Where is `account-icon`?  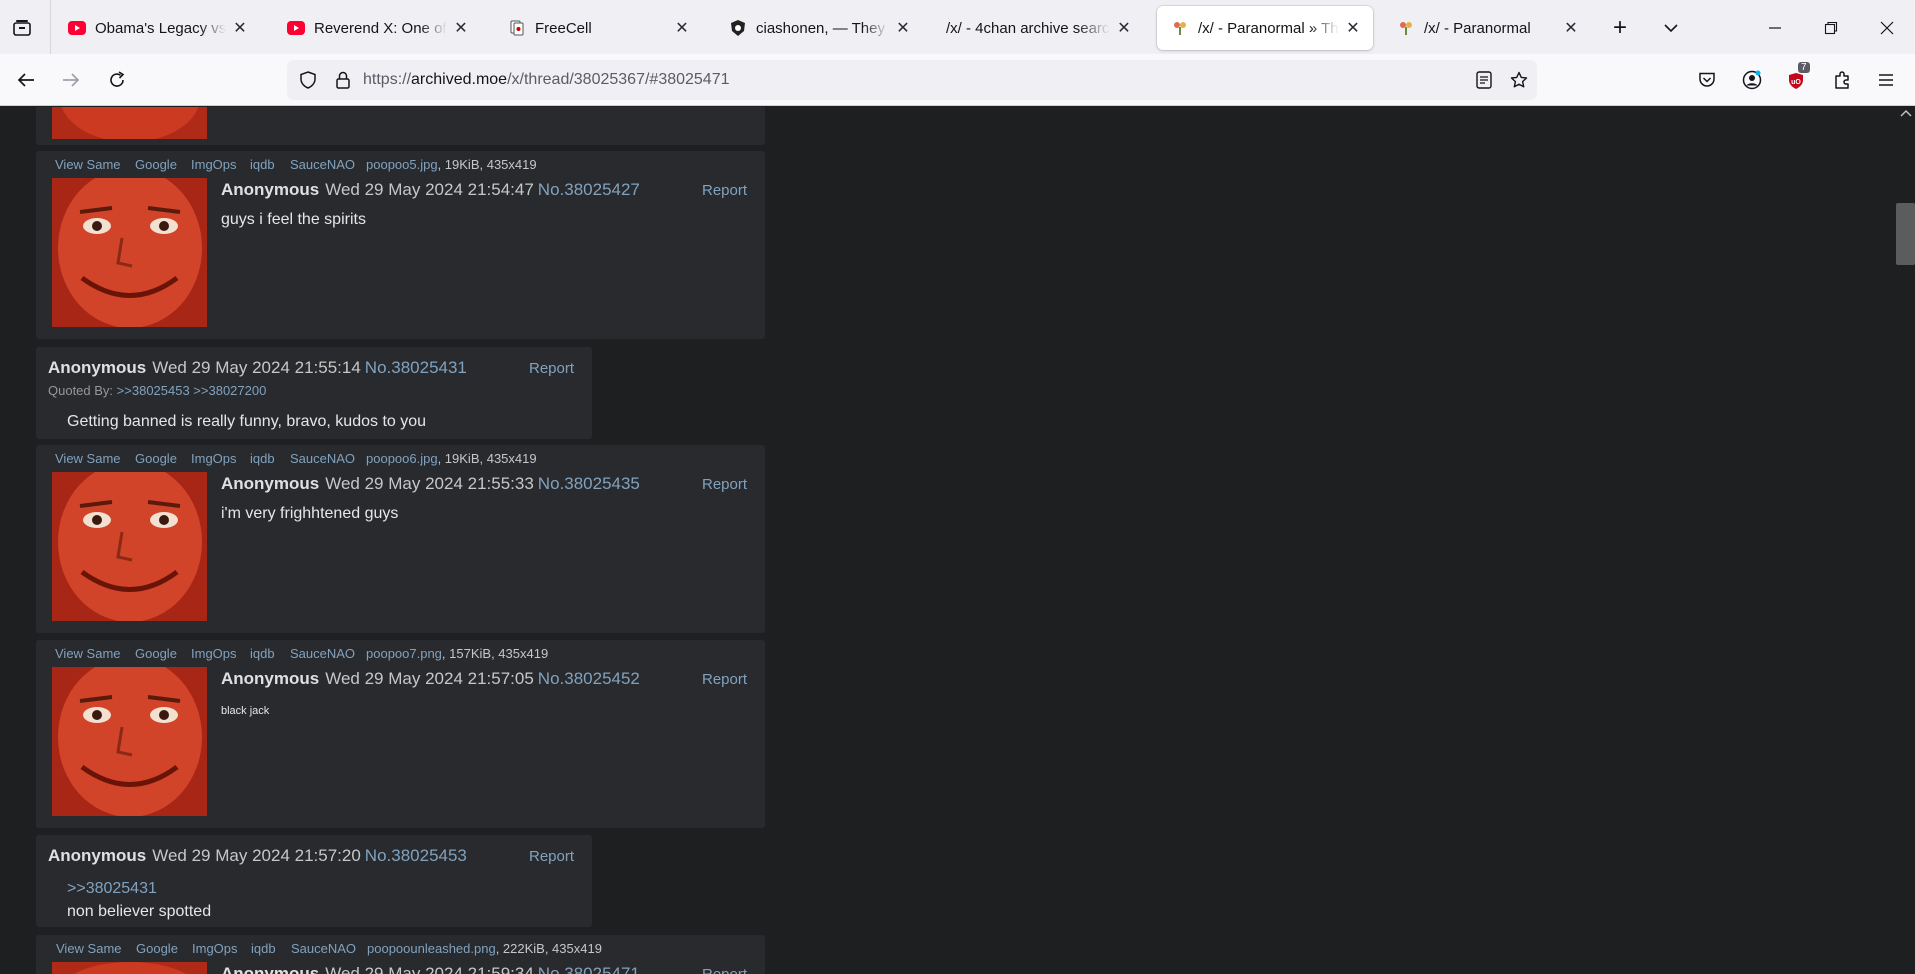 account-icon is located at coordinates (1752, 80).